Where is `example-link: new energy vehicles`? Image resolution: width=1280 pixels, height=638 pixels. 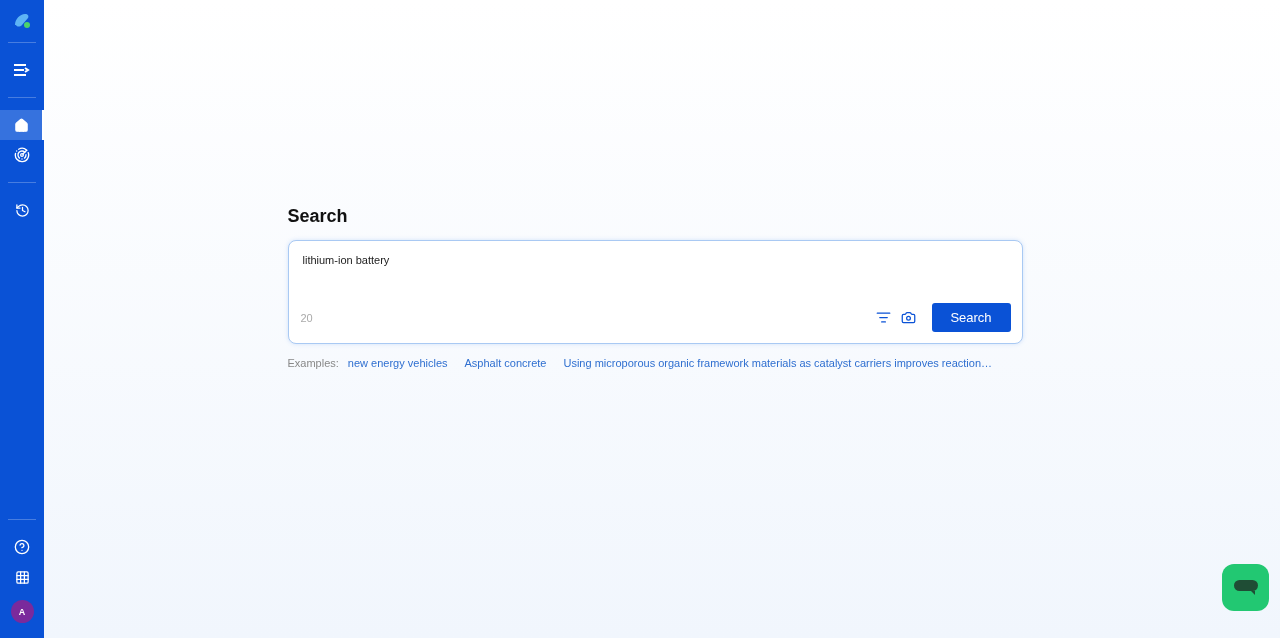 example-link: new energy vehicles is located at coordinates (397, 363).